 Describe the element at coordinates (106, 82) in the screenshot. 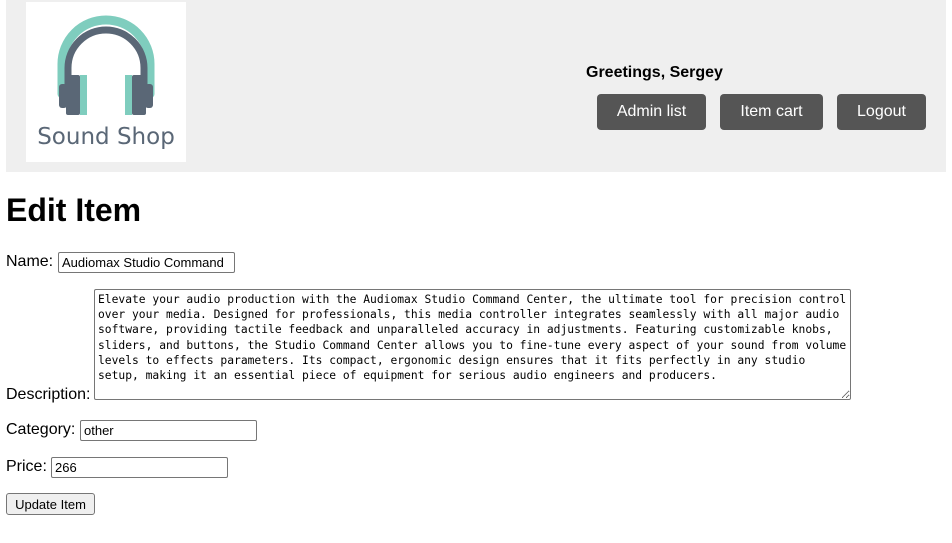

I see `sound-shop-logo: Sound Shop` at that location.